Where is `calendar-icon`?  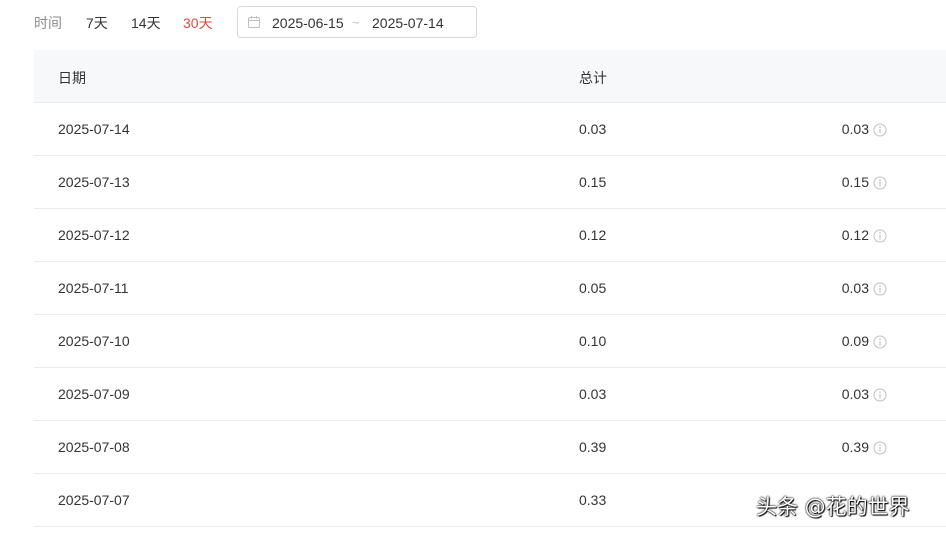 calendar-icon is located at coordinates (254, 22).